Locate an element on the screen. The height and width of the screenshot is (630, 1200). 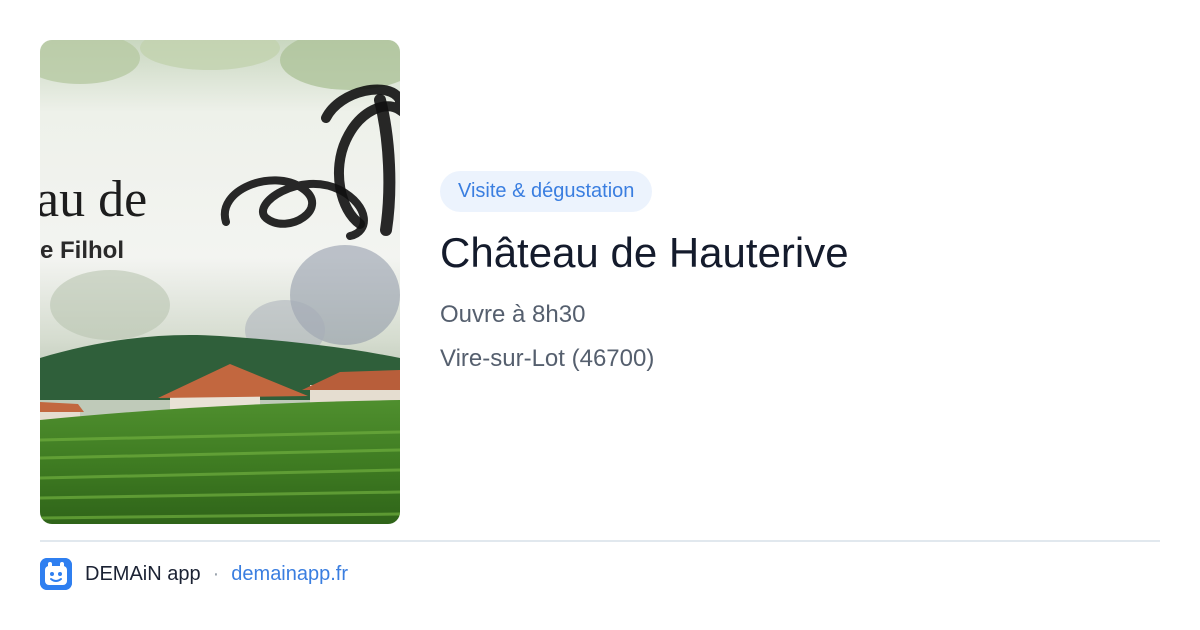
venue-title: Château de Hauterive is located at coordinates (800, 253).